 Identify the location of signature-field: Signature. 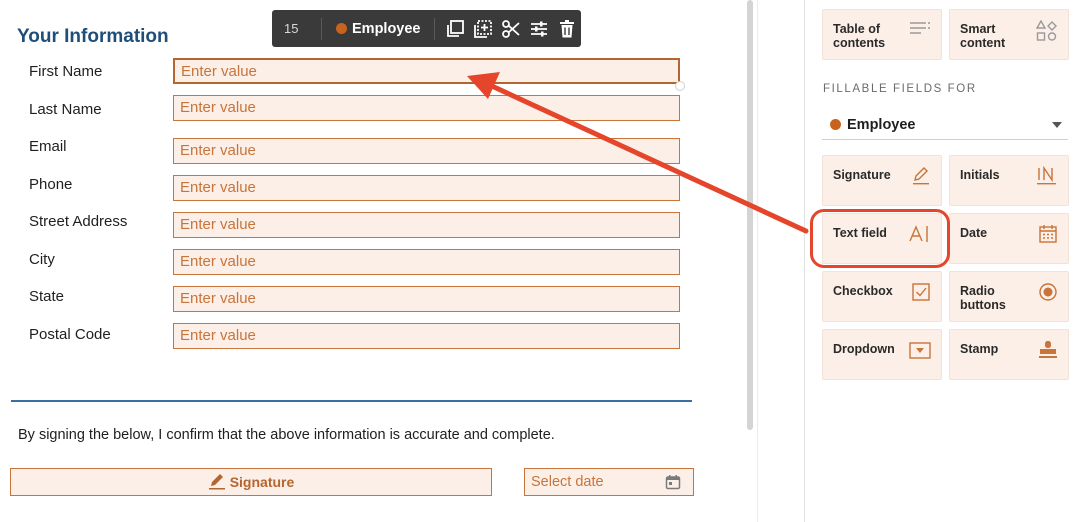
(251, 482).